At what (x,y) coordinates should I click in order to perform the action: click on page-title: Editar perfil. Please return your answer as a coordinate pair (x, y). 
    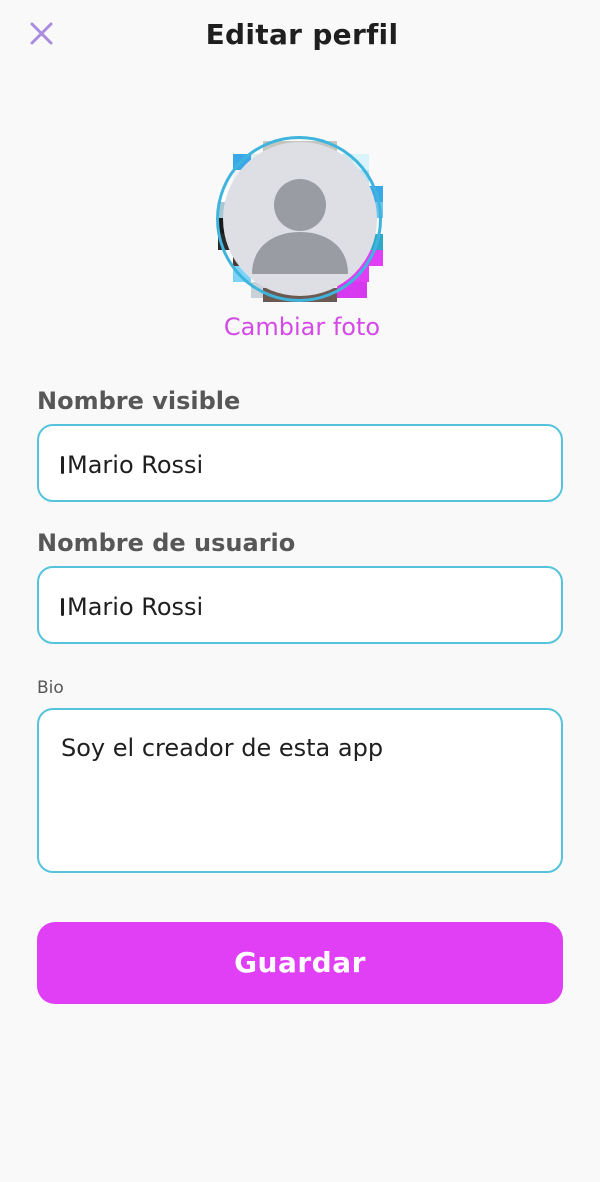
    Looking at the image, I should click on (302, 34).